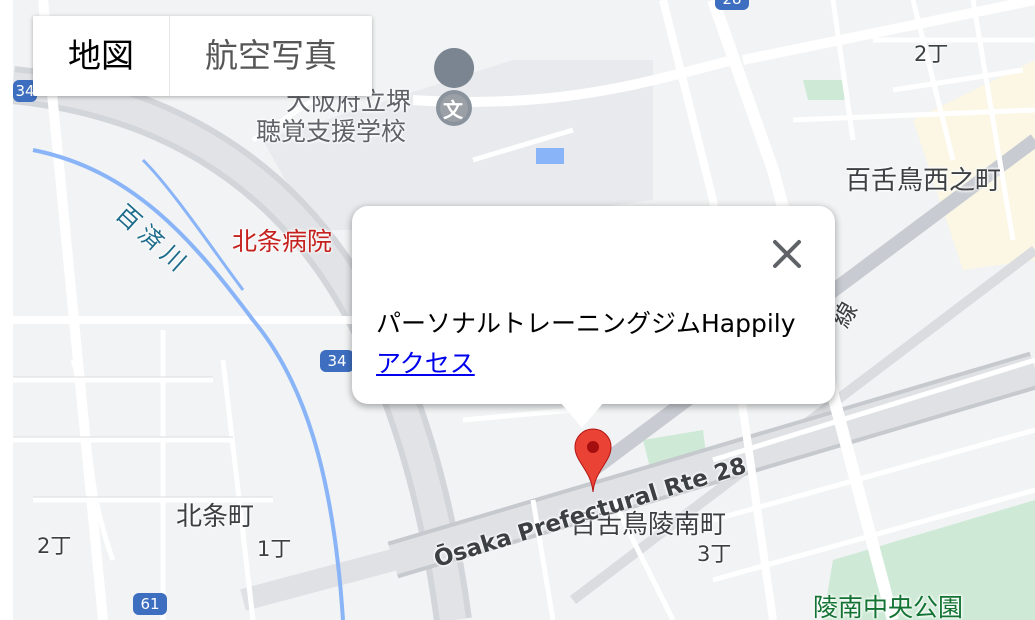 This screenshot has height=620, width=1035. Describe the element at coordinates (54, 546) in the screenshot. I see `chome-2-left-label: 2丁` at that location.